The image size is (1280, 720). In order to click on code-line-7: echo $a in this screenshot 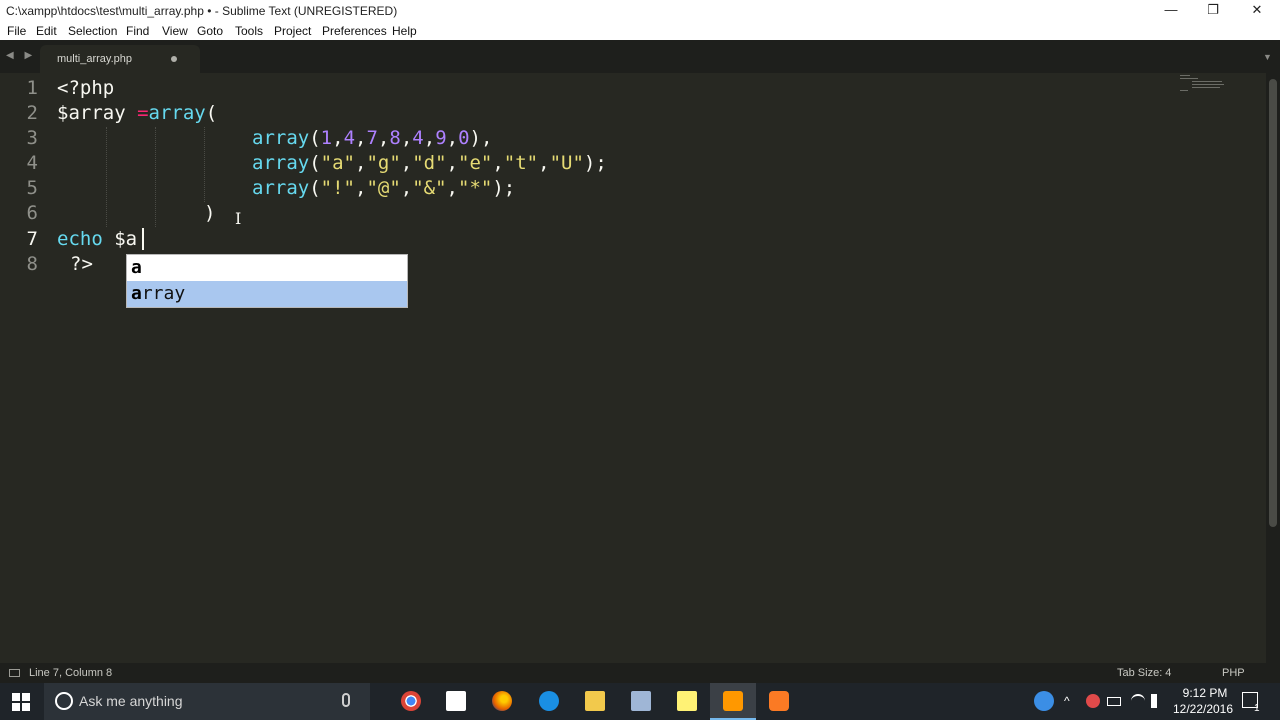, I will do `click(97, 239)`.